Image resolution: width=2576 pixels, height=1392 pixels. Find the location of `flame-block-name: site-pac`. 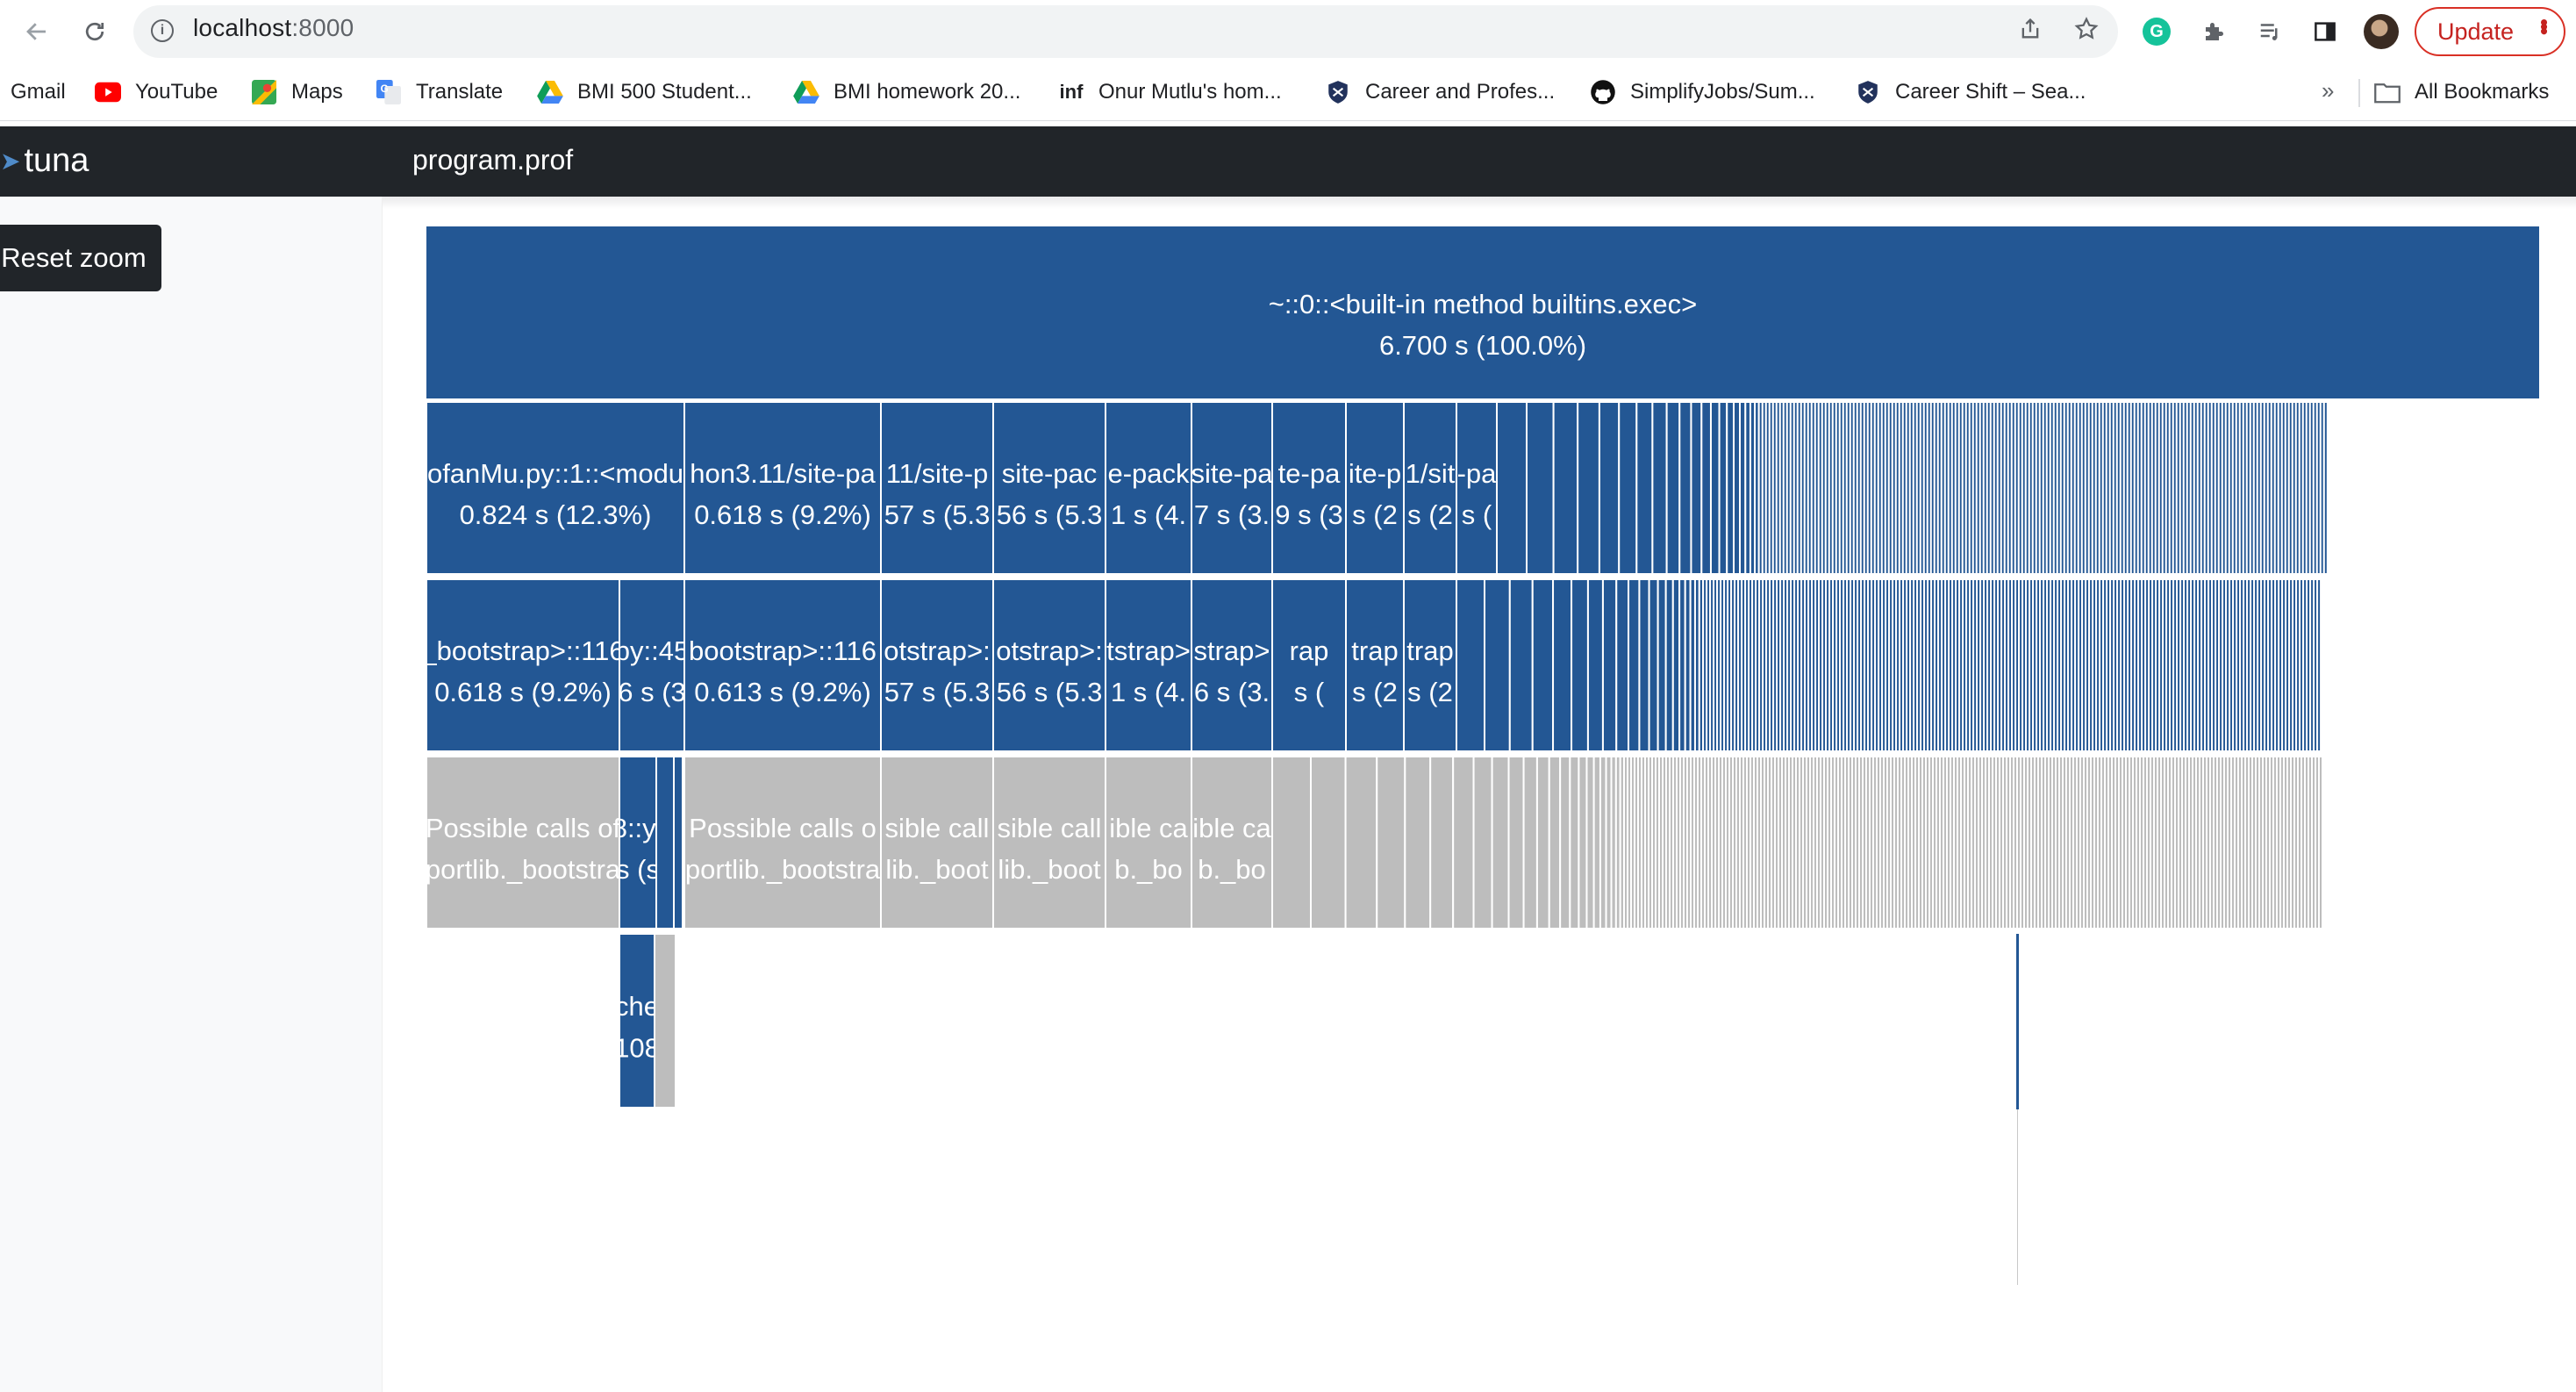

flame-block-name: site-pac is located at coordinates (1050, 473).